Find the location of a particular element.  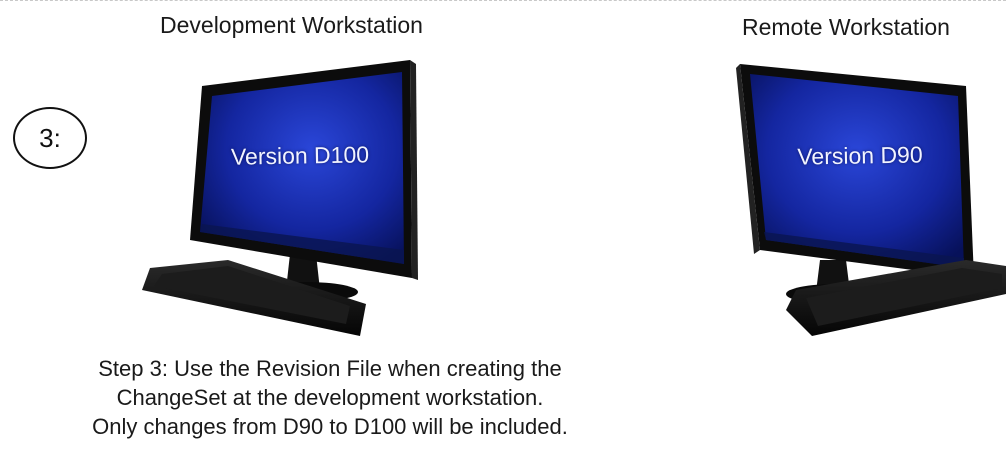

step-number-label: 3: is located at coordinates (50, 137).